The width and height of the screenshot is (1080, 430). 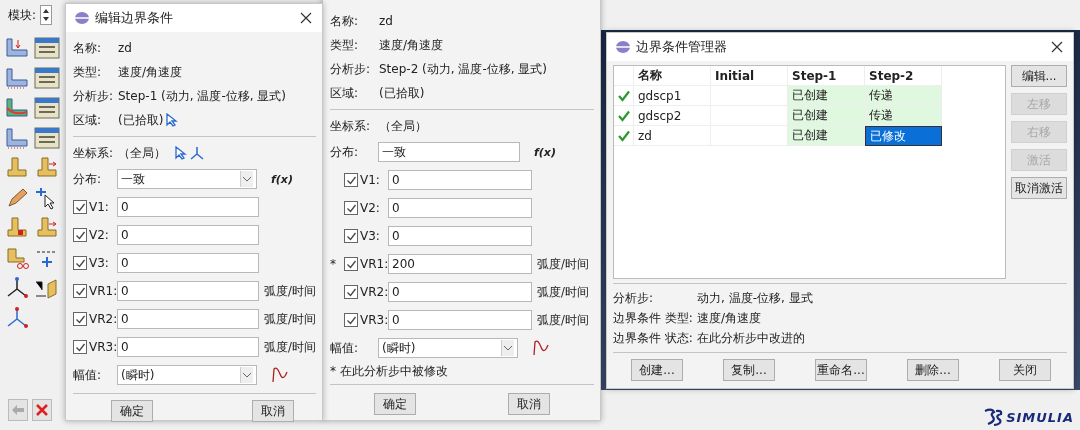 What do you see at coordinates (749, 76) in the screenshot?
I see `column-header: Initial` at bounding box center [749, 76].